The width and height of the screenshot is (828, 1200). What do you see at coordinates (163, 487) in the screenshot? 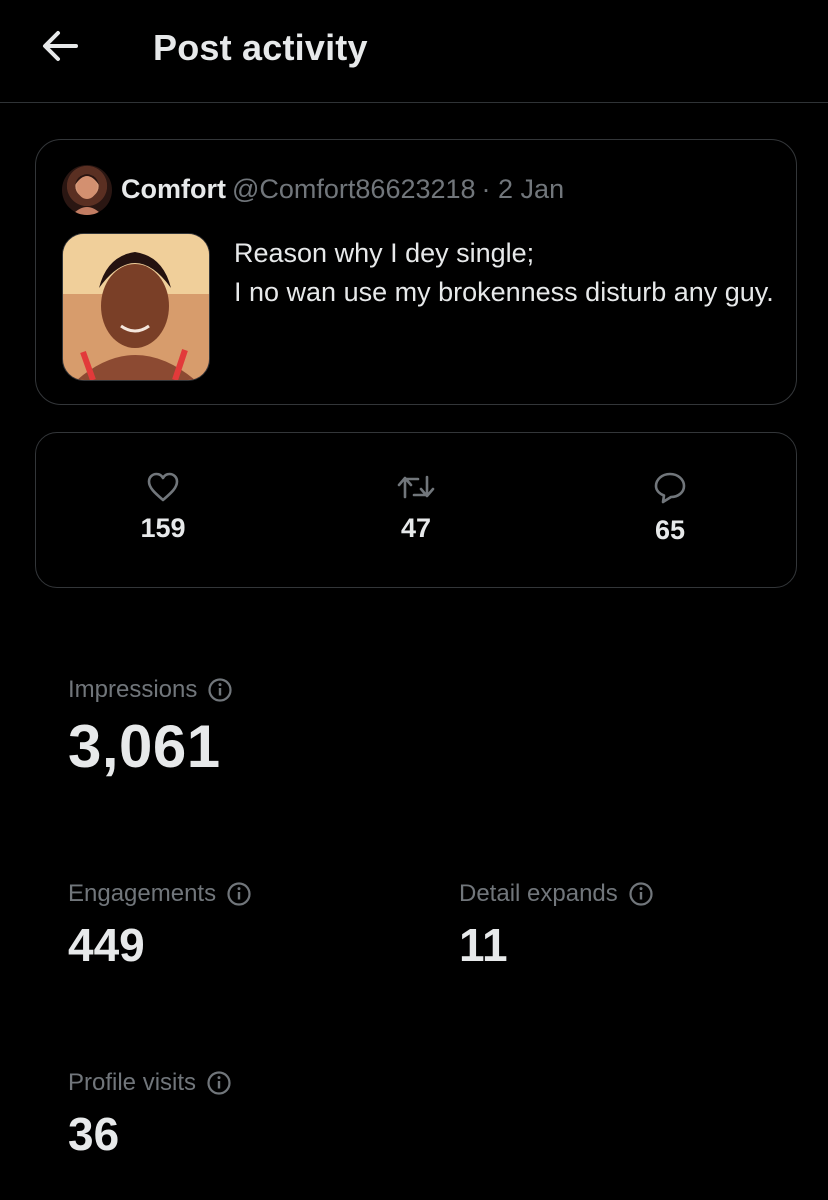
I see `heart-icon` at bounding box center [163, 487].